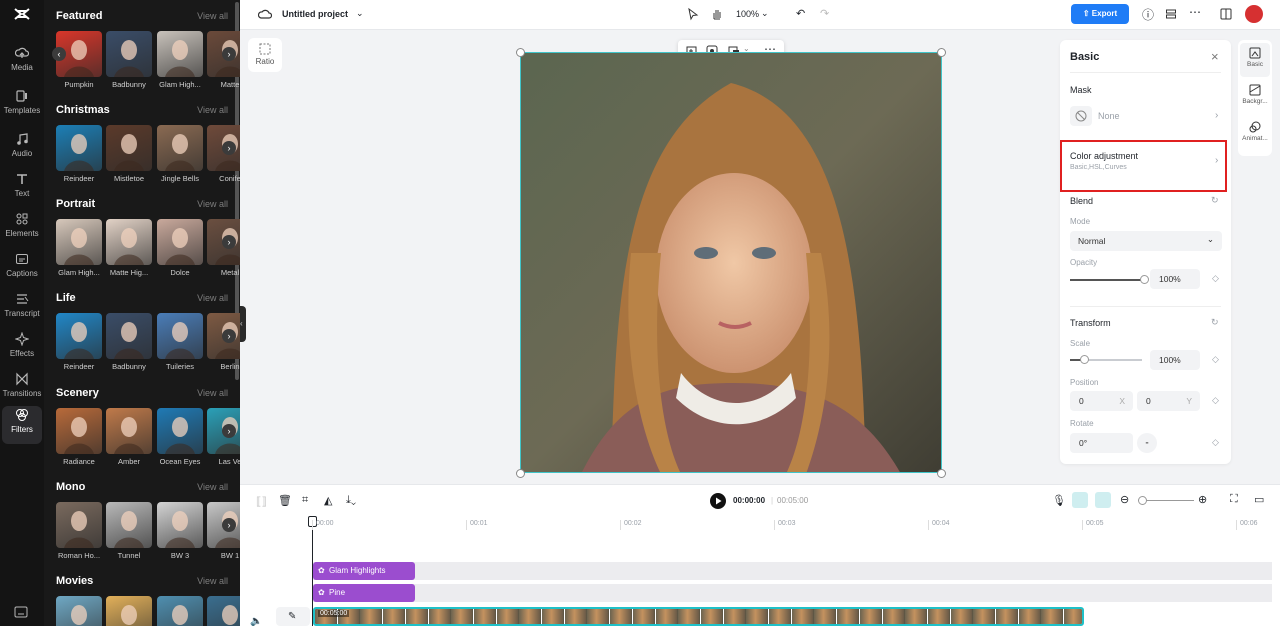 Image resolution: width=1280 pixels, height=626 pixels. Describe the element at coordinates (265, 55) in the screenshot. I see `ratio-button: Ratio` at that location.